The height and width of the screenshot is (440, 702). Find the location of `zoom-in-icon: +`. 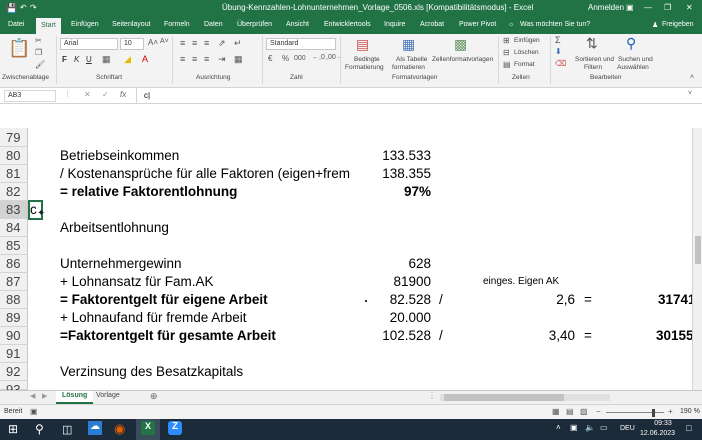

zoom-in-icon: + is located at coordinates (670, 411).